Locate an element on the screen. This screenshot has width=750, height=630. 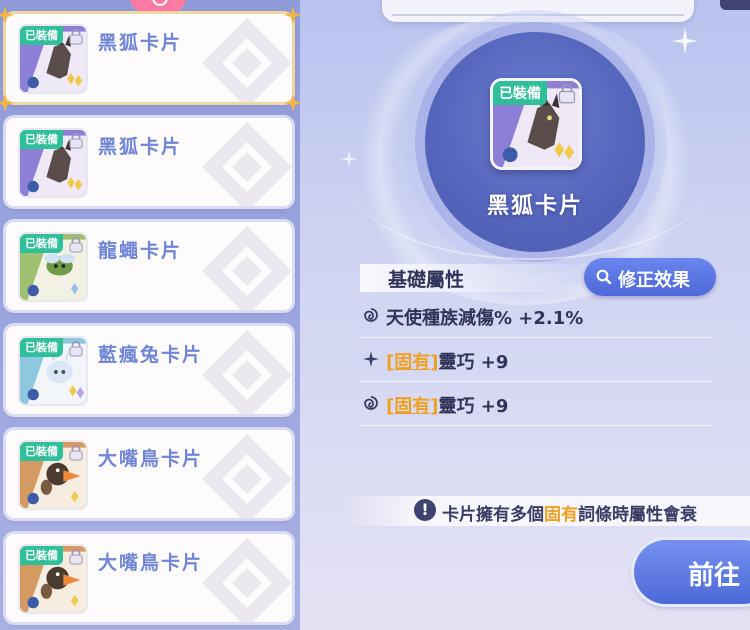
selected-card-name: 黑狐卡片 is located at coordinates (535, 206).